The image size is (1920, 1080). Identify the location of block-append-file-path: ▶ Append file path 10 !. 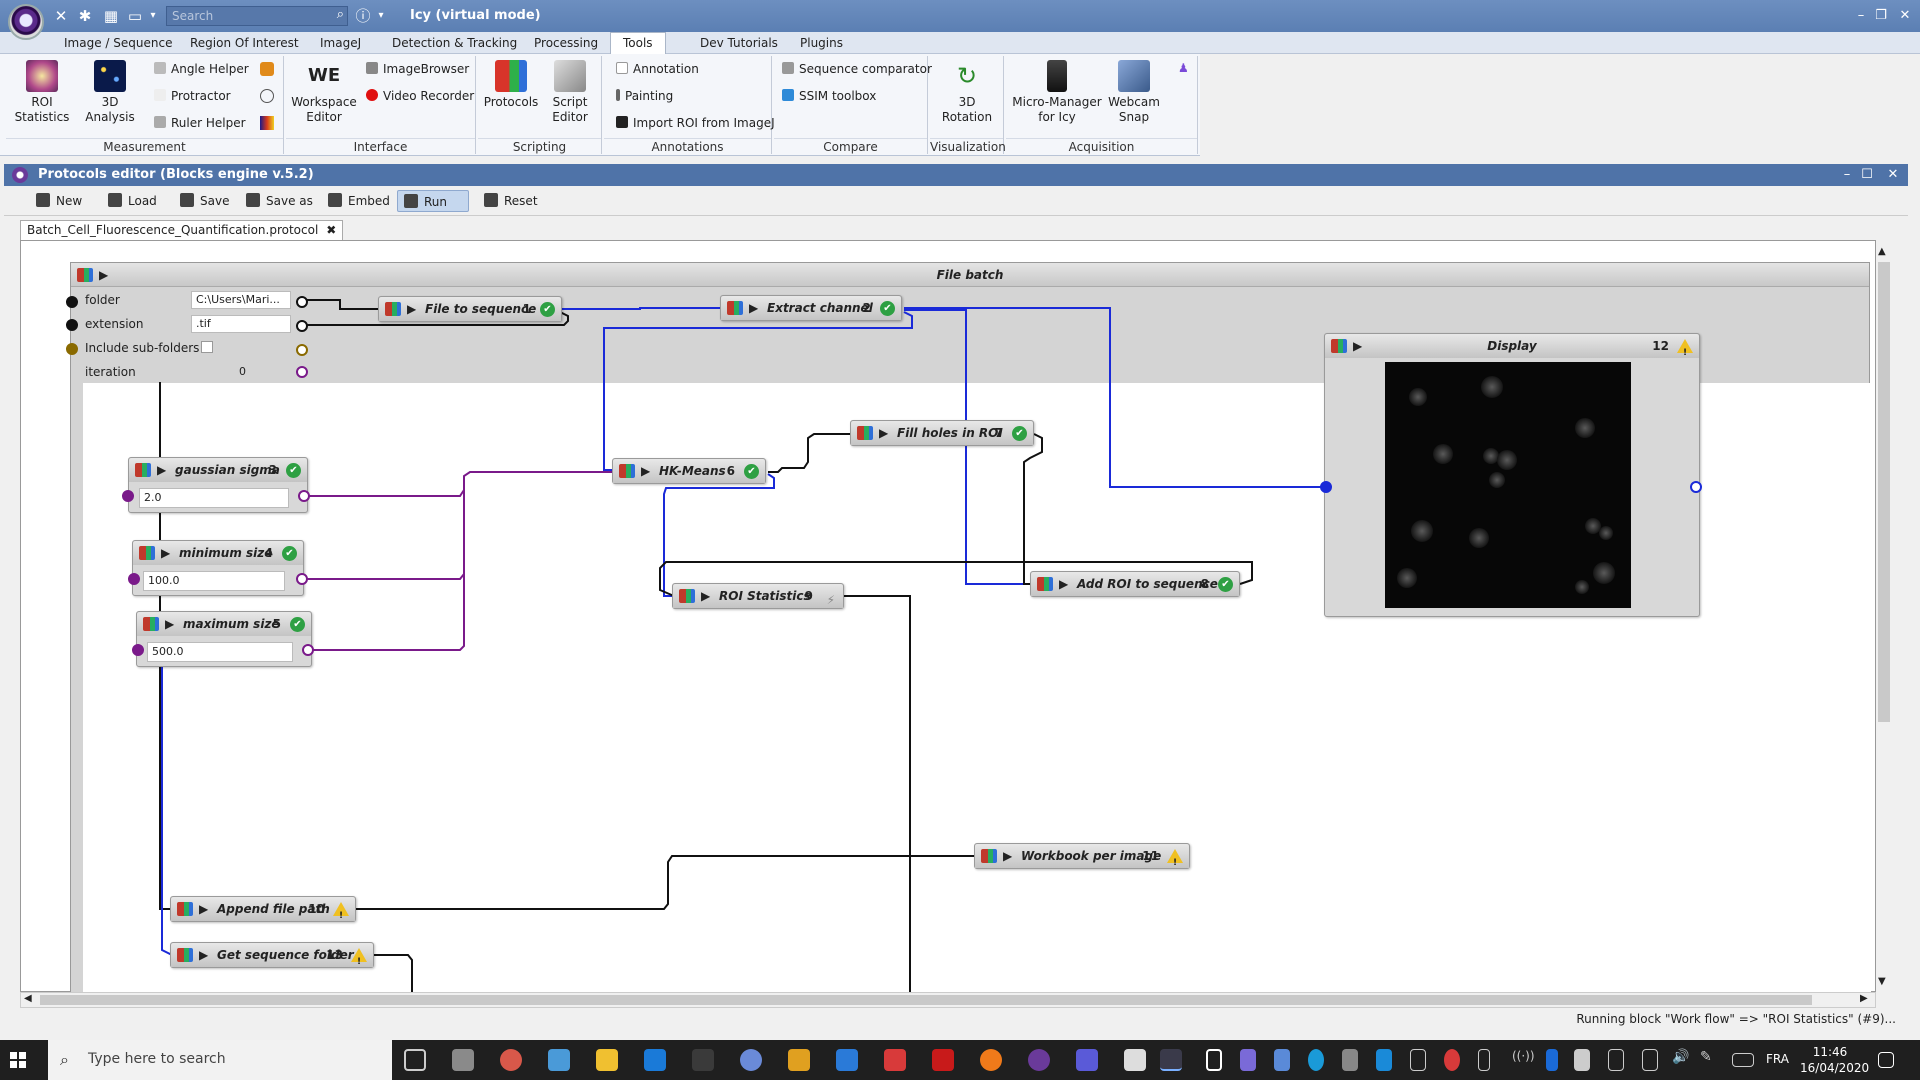
(263, 909).